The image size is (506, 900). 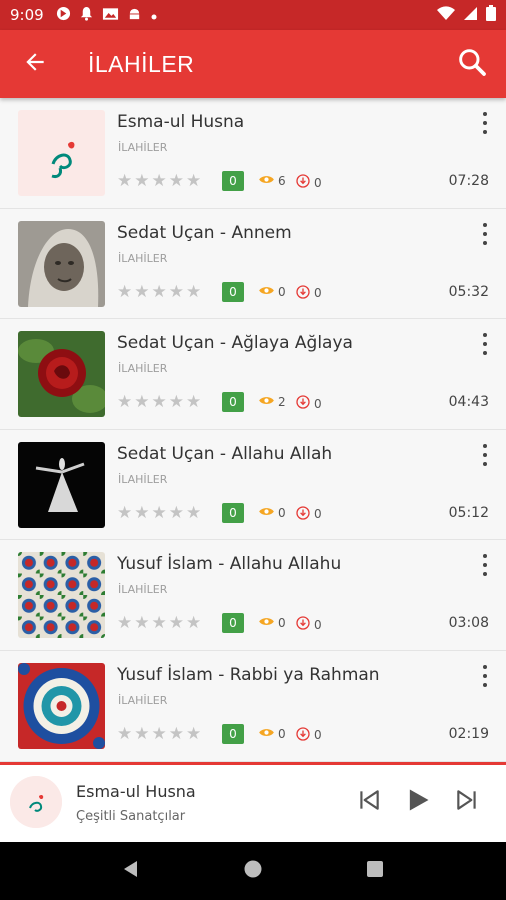 I want to click on player-artwork, so click(x=36, y=802).